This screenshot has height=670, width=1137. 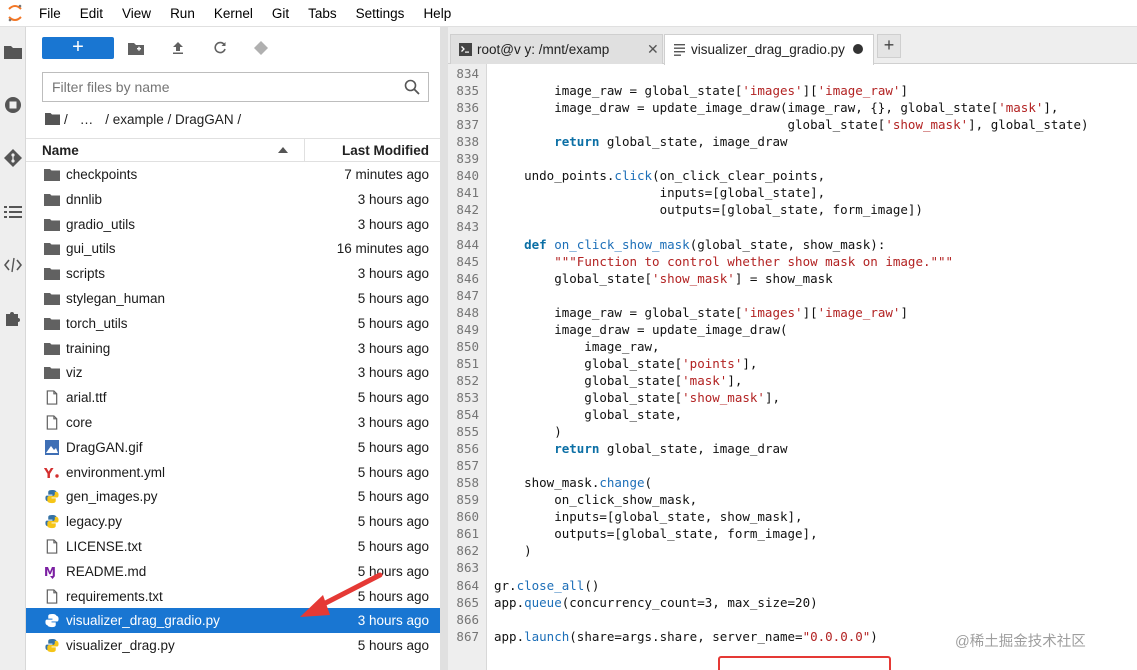 What do you see at coordinates (467, 159) in the screenshot?
I see `line-number: 839` at bounding box center [467, 159].